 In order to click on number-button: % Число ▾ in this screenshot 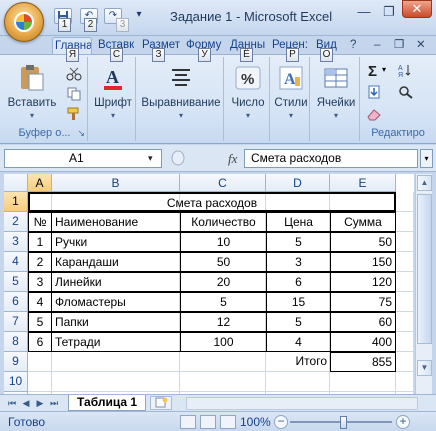, I will do `click(248, 91)`.